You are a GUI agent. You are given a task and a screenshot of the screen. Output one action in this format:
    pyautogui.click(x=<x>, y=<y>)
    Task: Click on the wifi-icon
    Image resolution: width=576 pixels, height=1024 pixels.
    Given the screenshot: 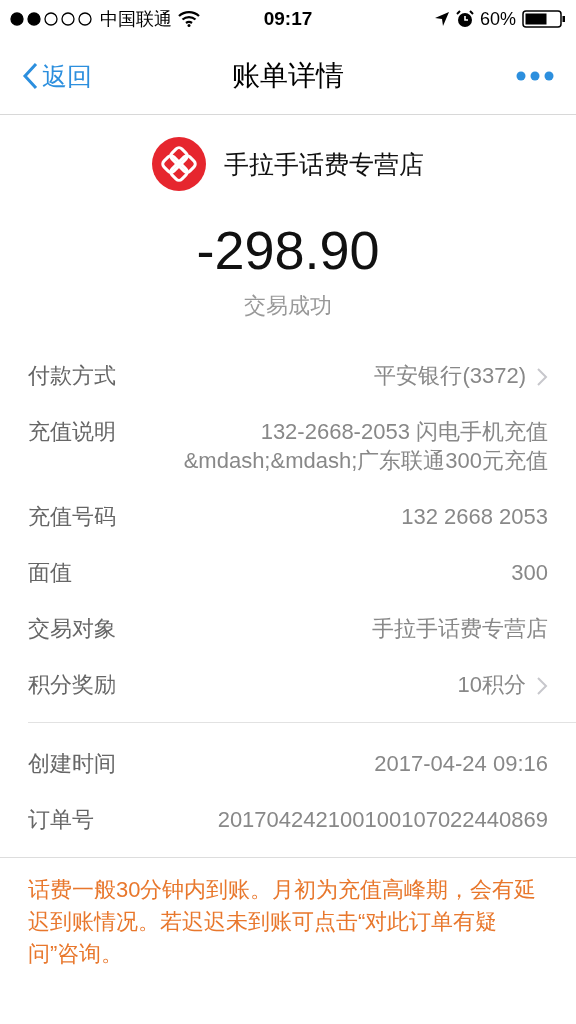 What is the action you would take?
    pyautogui.click(x=189, y=19)
    